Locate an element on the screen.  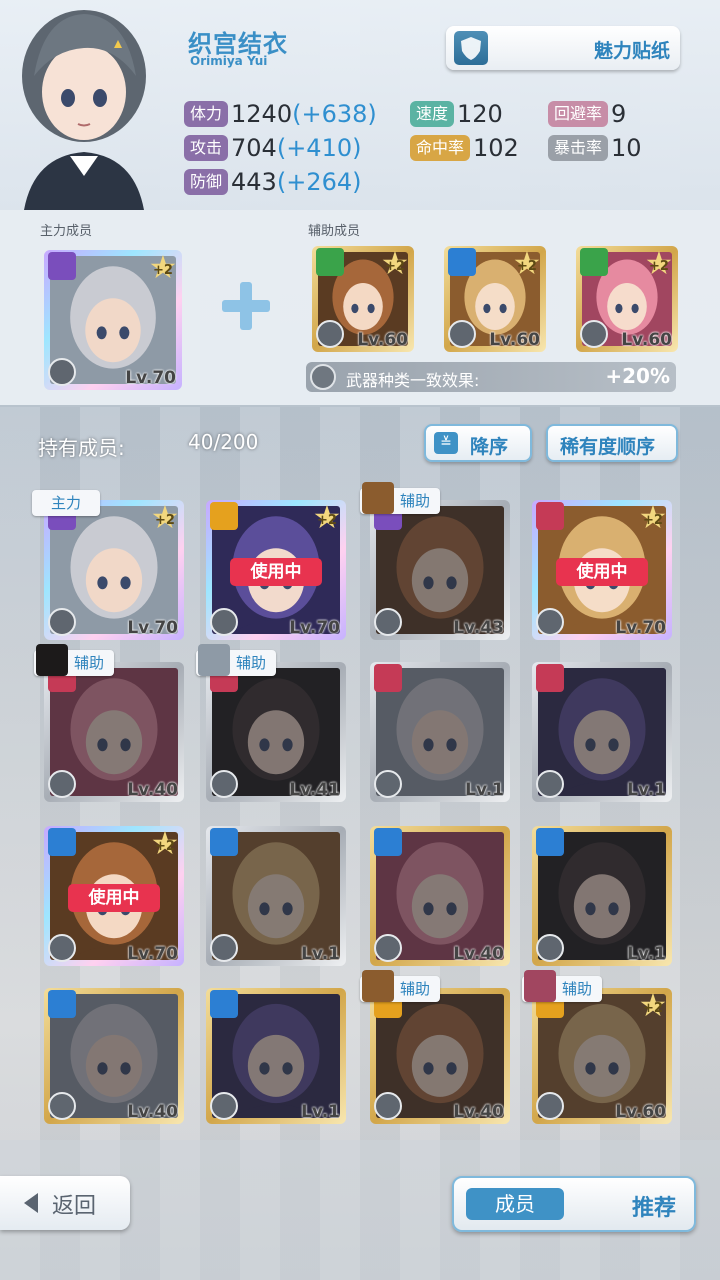
sort-rarity-button: 稀有度顺序 is located at coordinates (612, 443).